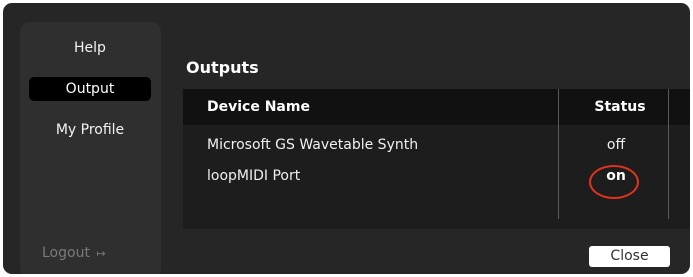 This screenshot has height=277, width=693. I want to click on logout-icon: ↦, so click(101, 253).